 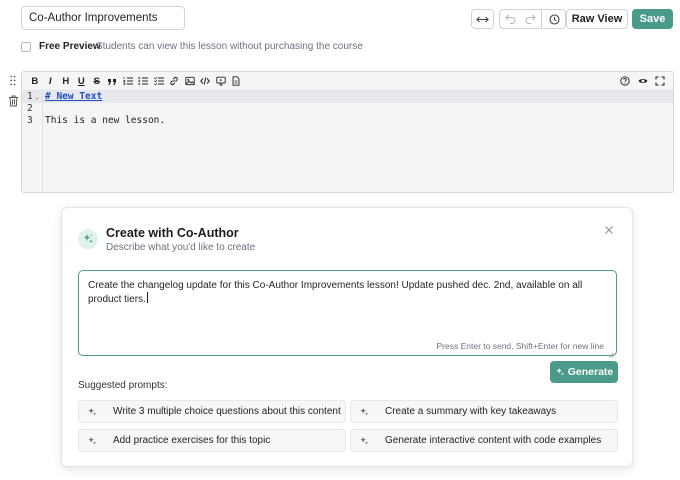 What do you see at coordinates (347, 81) in the screenshot?
I see `editor-toolbar: B I H U S` at bounding box center [347, 81].